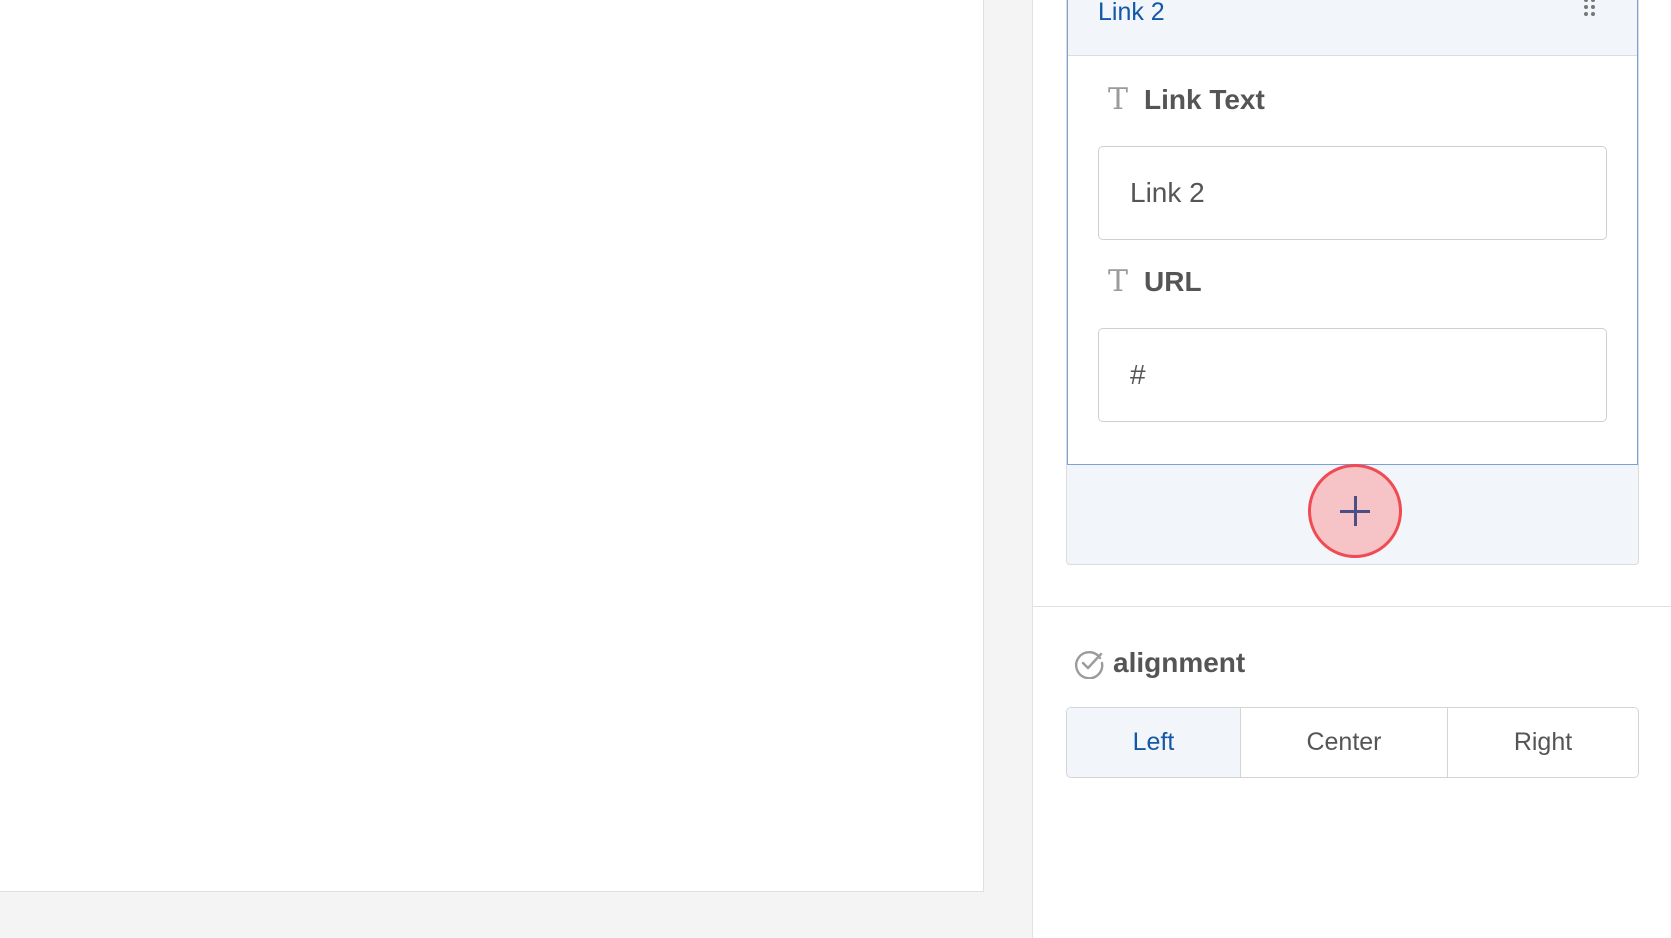 The height and width of the screenshot is (938, 1671). I want to click on url-label: T URL, so click(1155, 281).